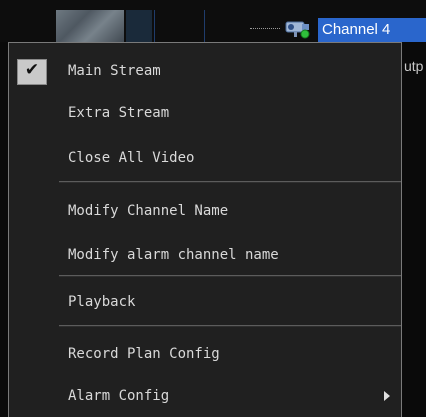 Image resolution: width=426 pixels, height=417 pixels. I want to click on tree-connector, so click(265, 28).